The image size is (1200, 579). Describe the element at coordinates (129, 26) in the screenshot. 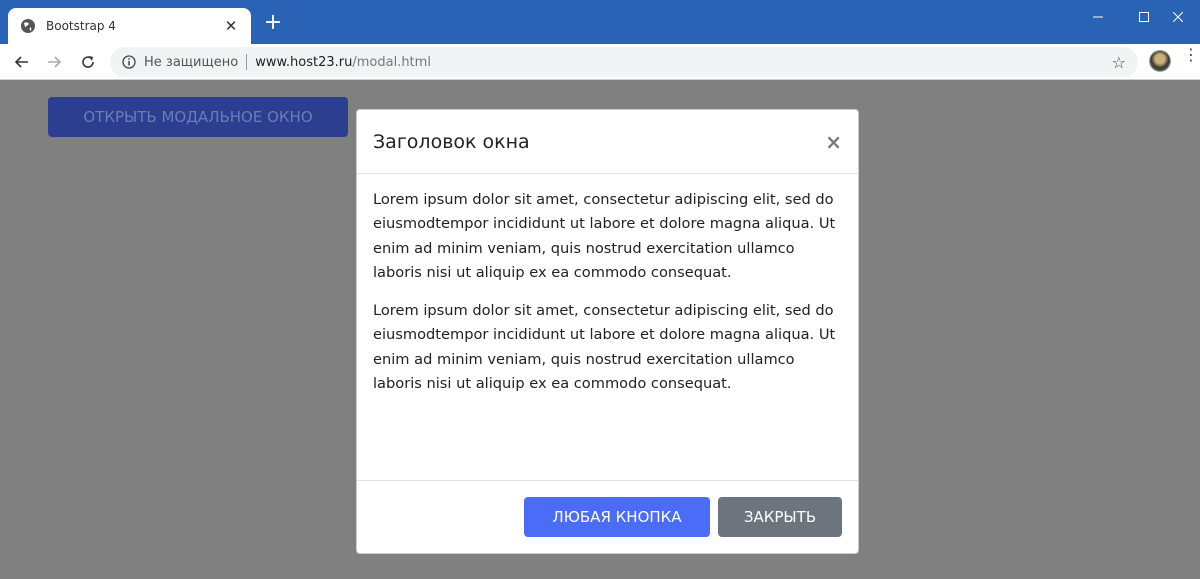

I see `browser-tab: Bootstrap 4 ✕` at that location.